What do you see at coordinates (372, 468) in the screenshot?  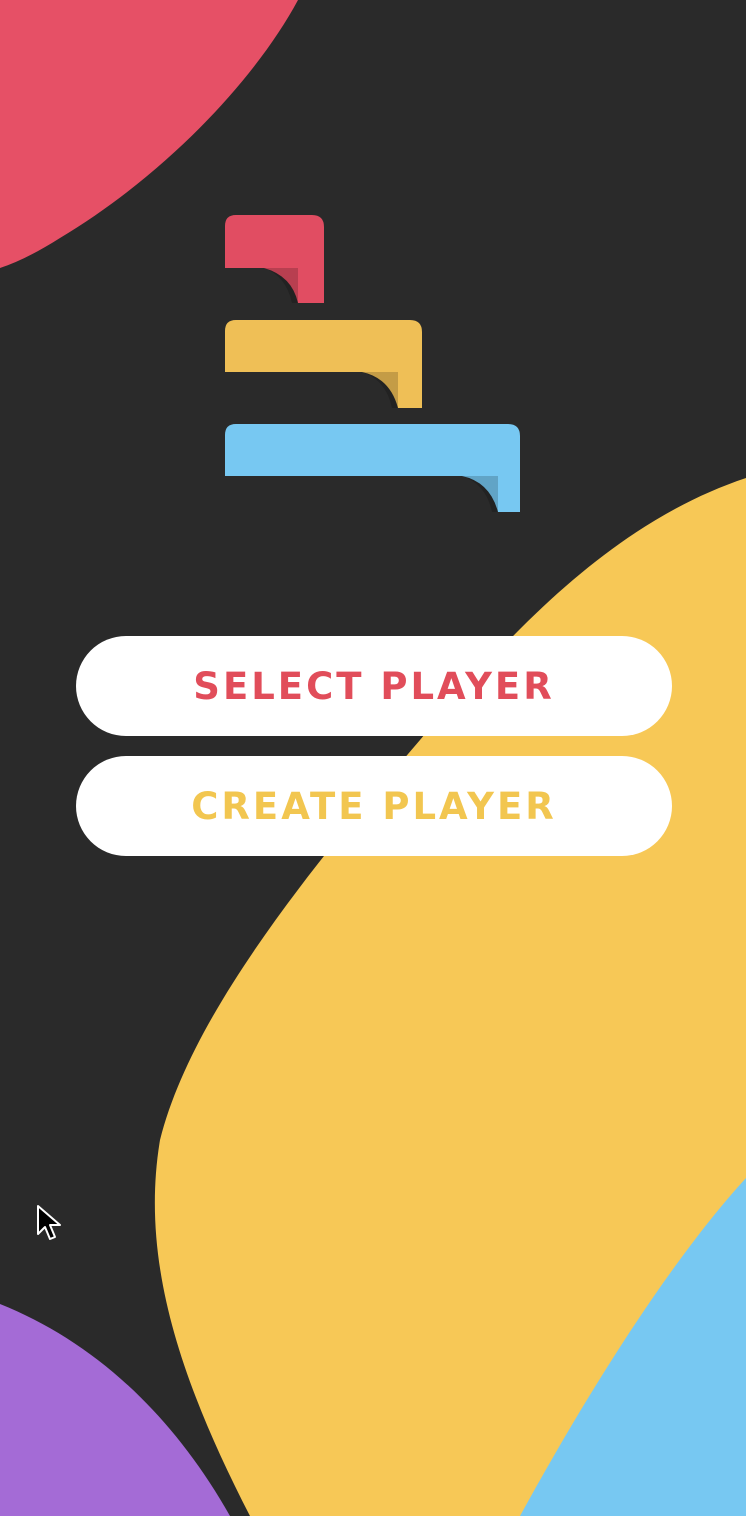 I see `logo-step-bottom` at bounding box center [372, 468].